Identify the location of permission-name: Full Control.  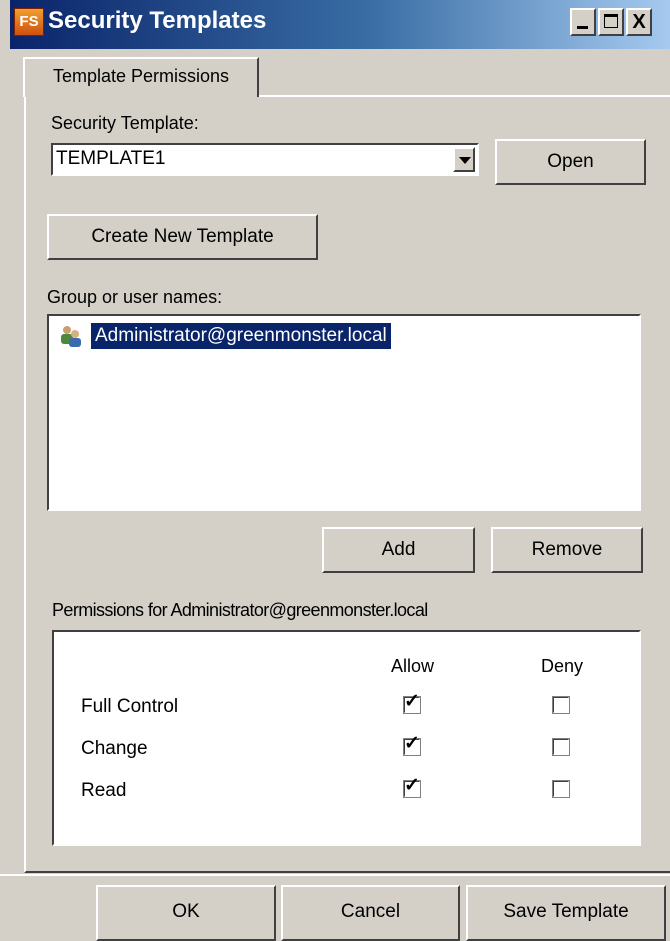
(130, 706).